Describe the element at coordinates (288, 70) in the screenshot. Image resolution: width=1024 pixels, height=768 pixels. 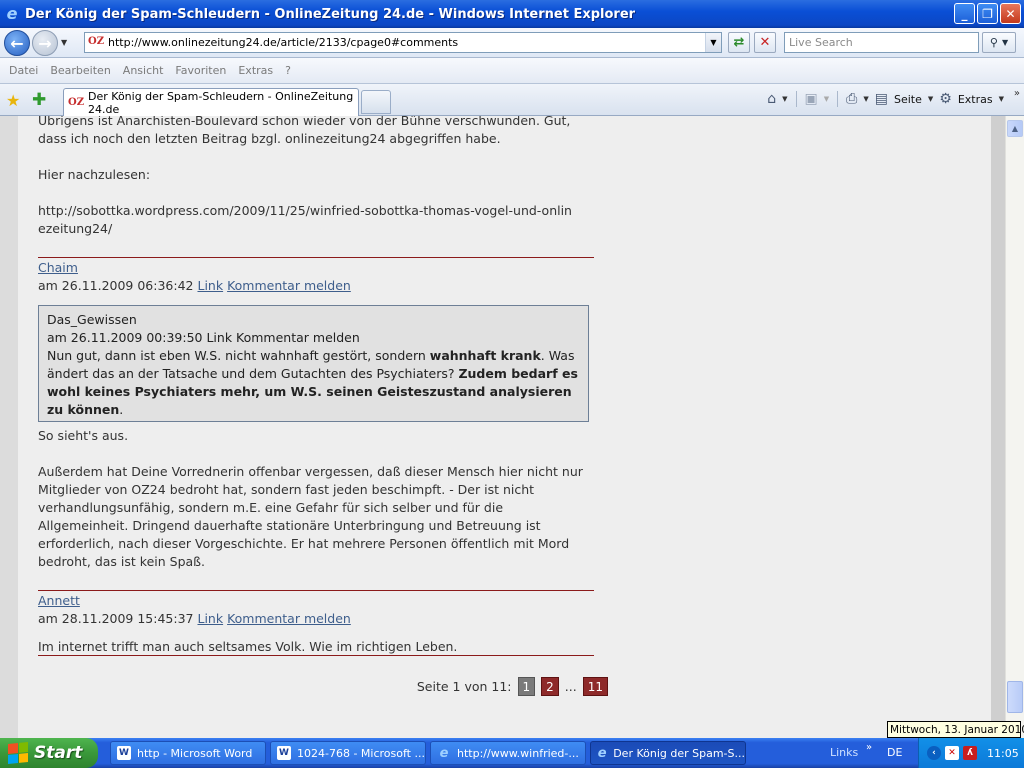
I see `menu-help: ?` at that location.